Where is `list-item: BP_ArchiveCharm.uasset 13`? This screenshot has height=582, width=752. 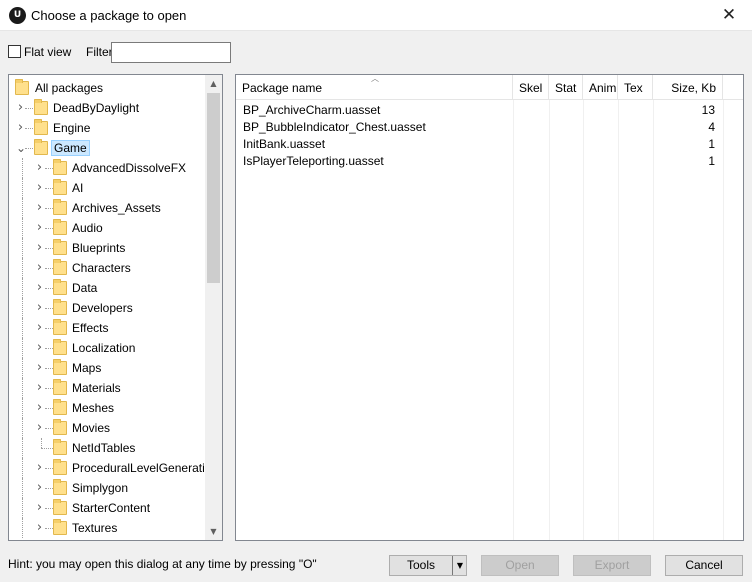
list-item: BP_ArchiveCharm.uasset 13 is located at coordinates (489, 109).